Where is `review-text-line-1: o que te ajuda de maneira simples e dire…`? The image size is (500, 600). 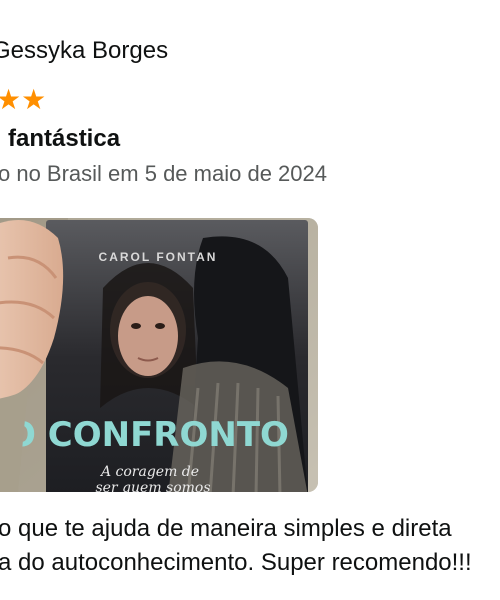
review-text-line-1: o que te ajuda de maneira simples e dire… is located at coordinates (226, 528).